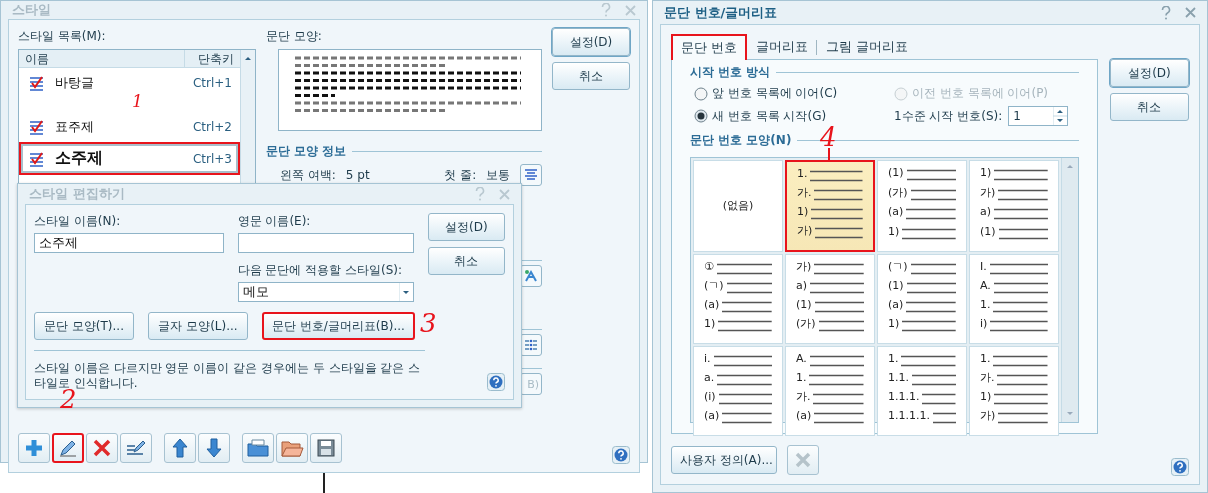 The image size is (1208, 493). I want to click on folder-icon, so click(258, 448).